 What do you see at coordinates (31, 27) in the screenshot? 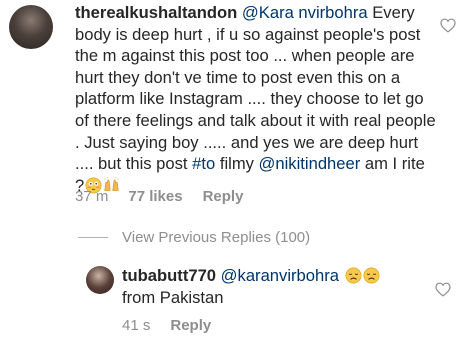
I see `commenter-avatar` at bounding box center [31, 27].